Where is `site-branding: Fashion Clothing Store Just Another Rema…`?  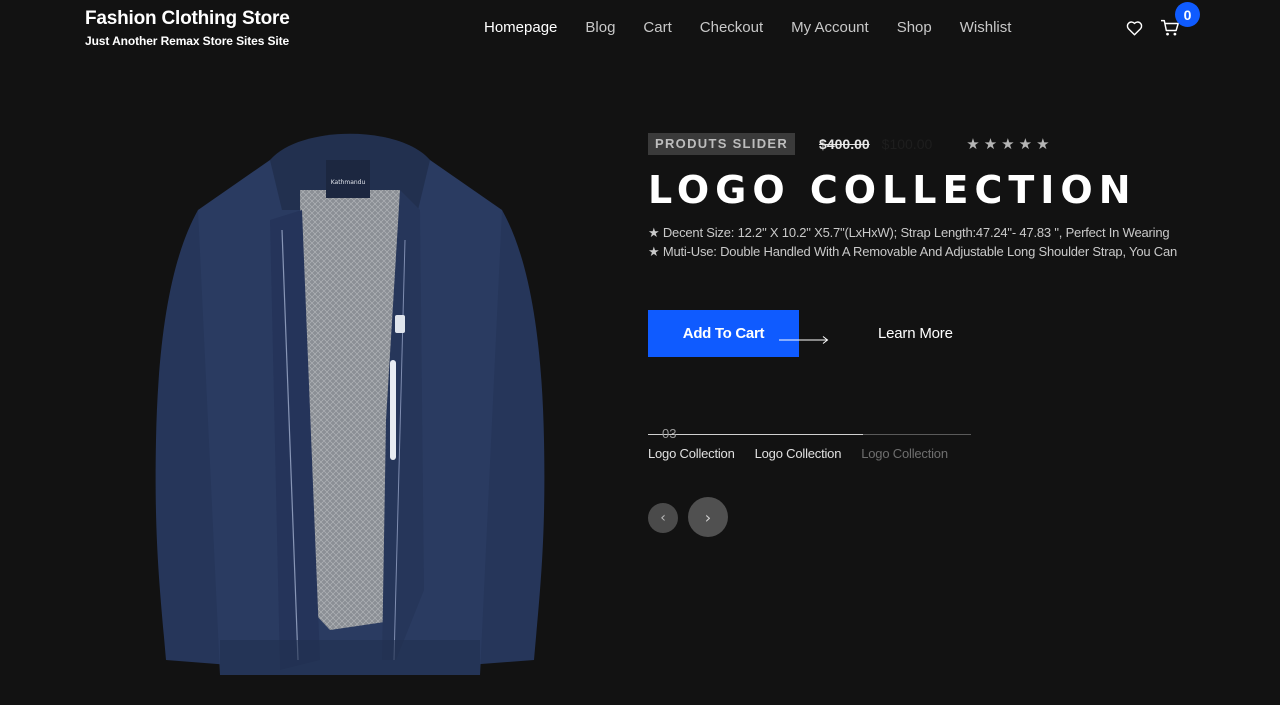 site-branding: Fashion Clothing Store Just Another Rema… is located at coordinates (187, 27).